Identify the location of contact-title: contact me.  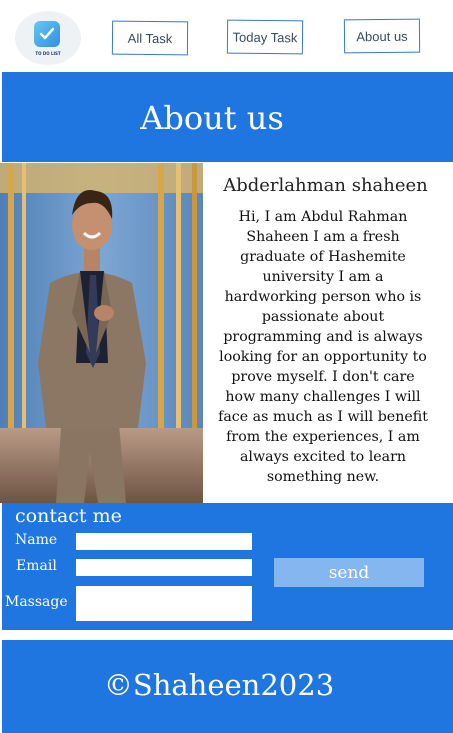
(68, 516).